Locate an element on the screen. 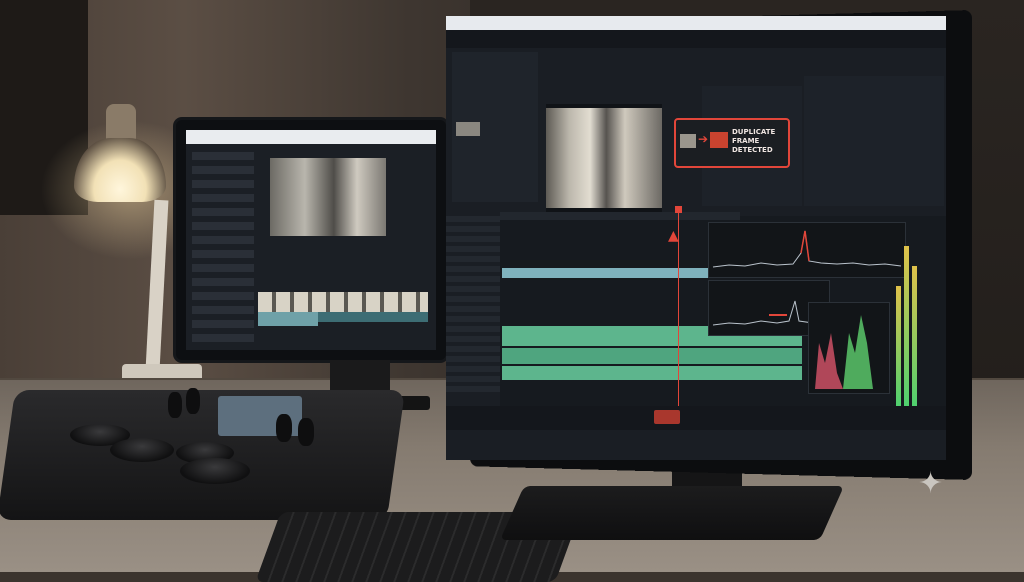  warning-triangle-icon is located at coordinates (719, 140).